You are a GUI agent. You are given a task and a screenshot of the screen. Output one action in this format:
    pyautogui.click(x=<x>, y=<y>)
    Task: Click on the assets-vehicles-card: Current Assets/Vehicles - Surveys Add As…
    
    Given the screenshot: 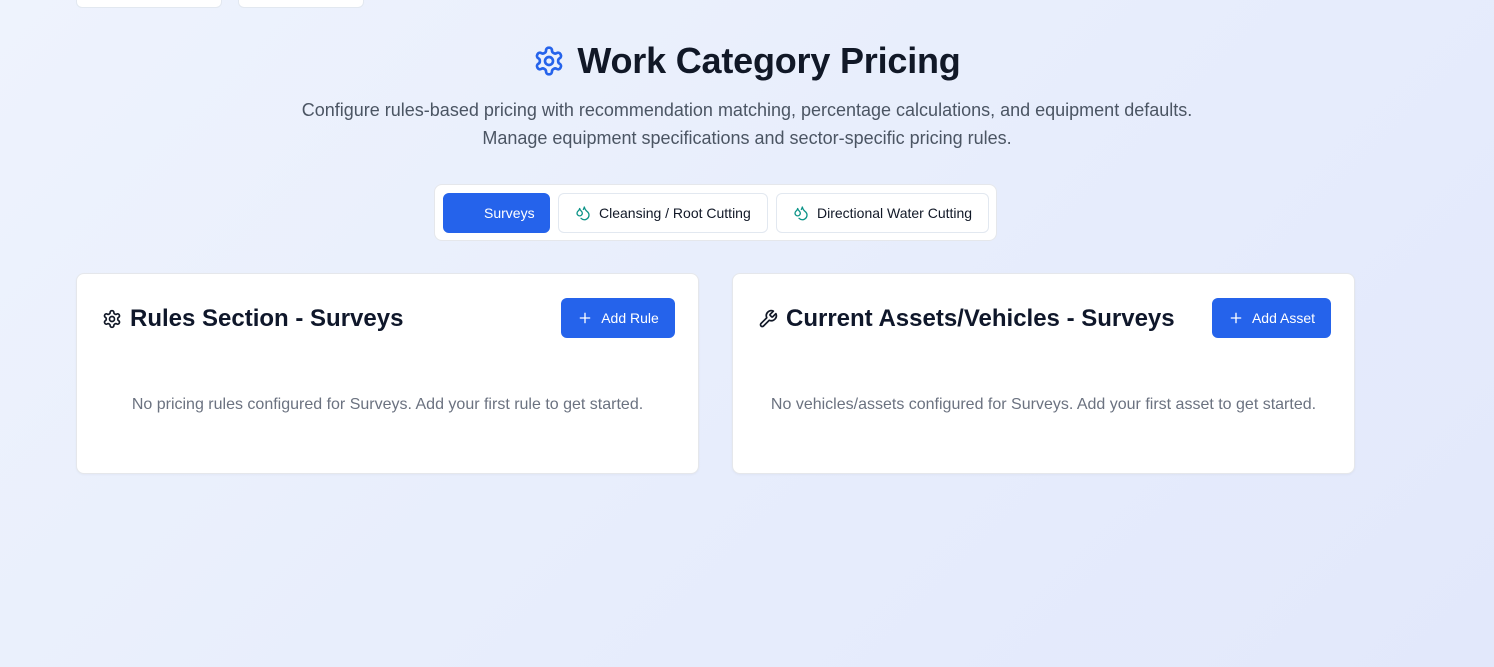 What is the action you would take?
    pyautogui.click(x=1043, y=373)
    